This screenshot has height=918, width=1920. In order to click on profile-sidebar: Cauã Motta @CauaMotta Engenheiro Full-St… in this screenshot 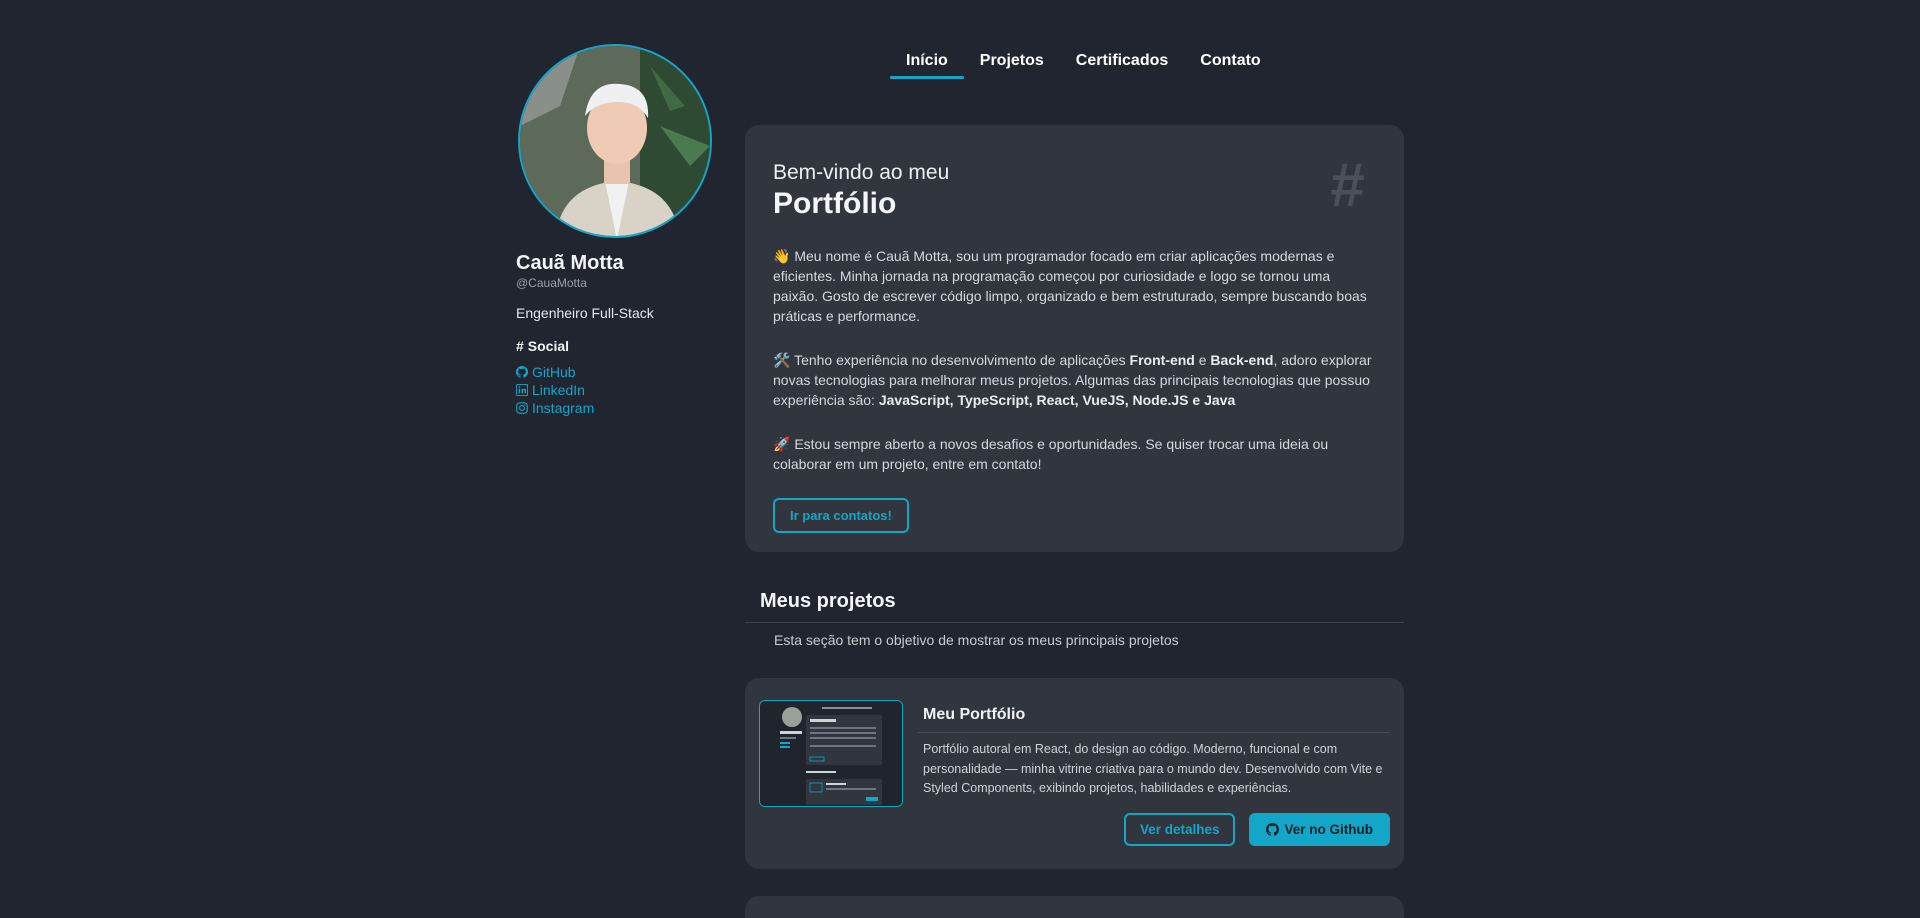, I will do `click(616, 230)`.